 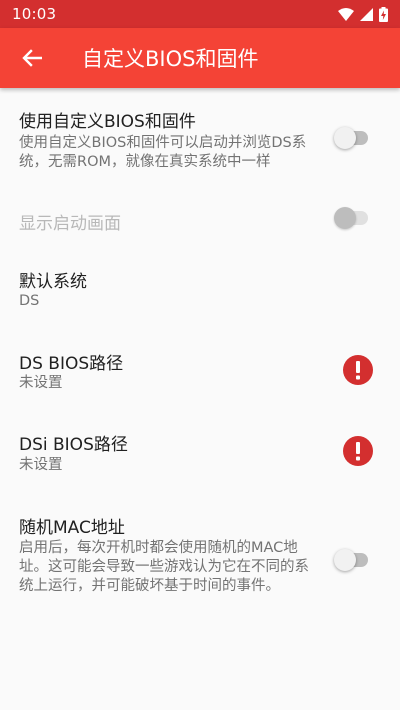 What do you see at coordinates (200, 221) in the screenshot?
I see `pref-show-boot-screen: 显示启动画面` at bounding box center [200, 221].